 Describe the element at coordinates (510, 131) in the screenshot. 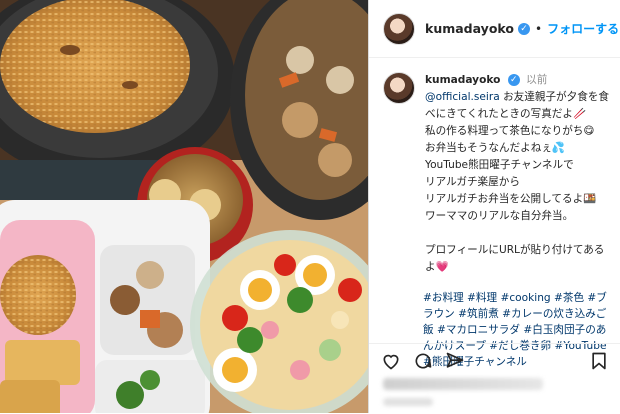

I see `caption-line: 私の作る料理って茶色になりがち😋` at that location.